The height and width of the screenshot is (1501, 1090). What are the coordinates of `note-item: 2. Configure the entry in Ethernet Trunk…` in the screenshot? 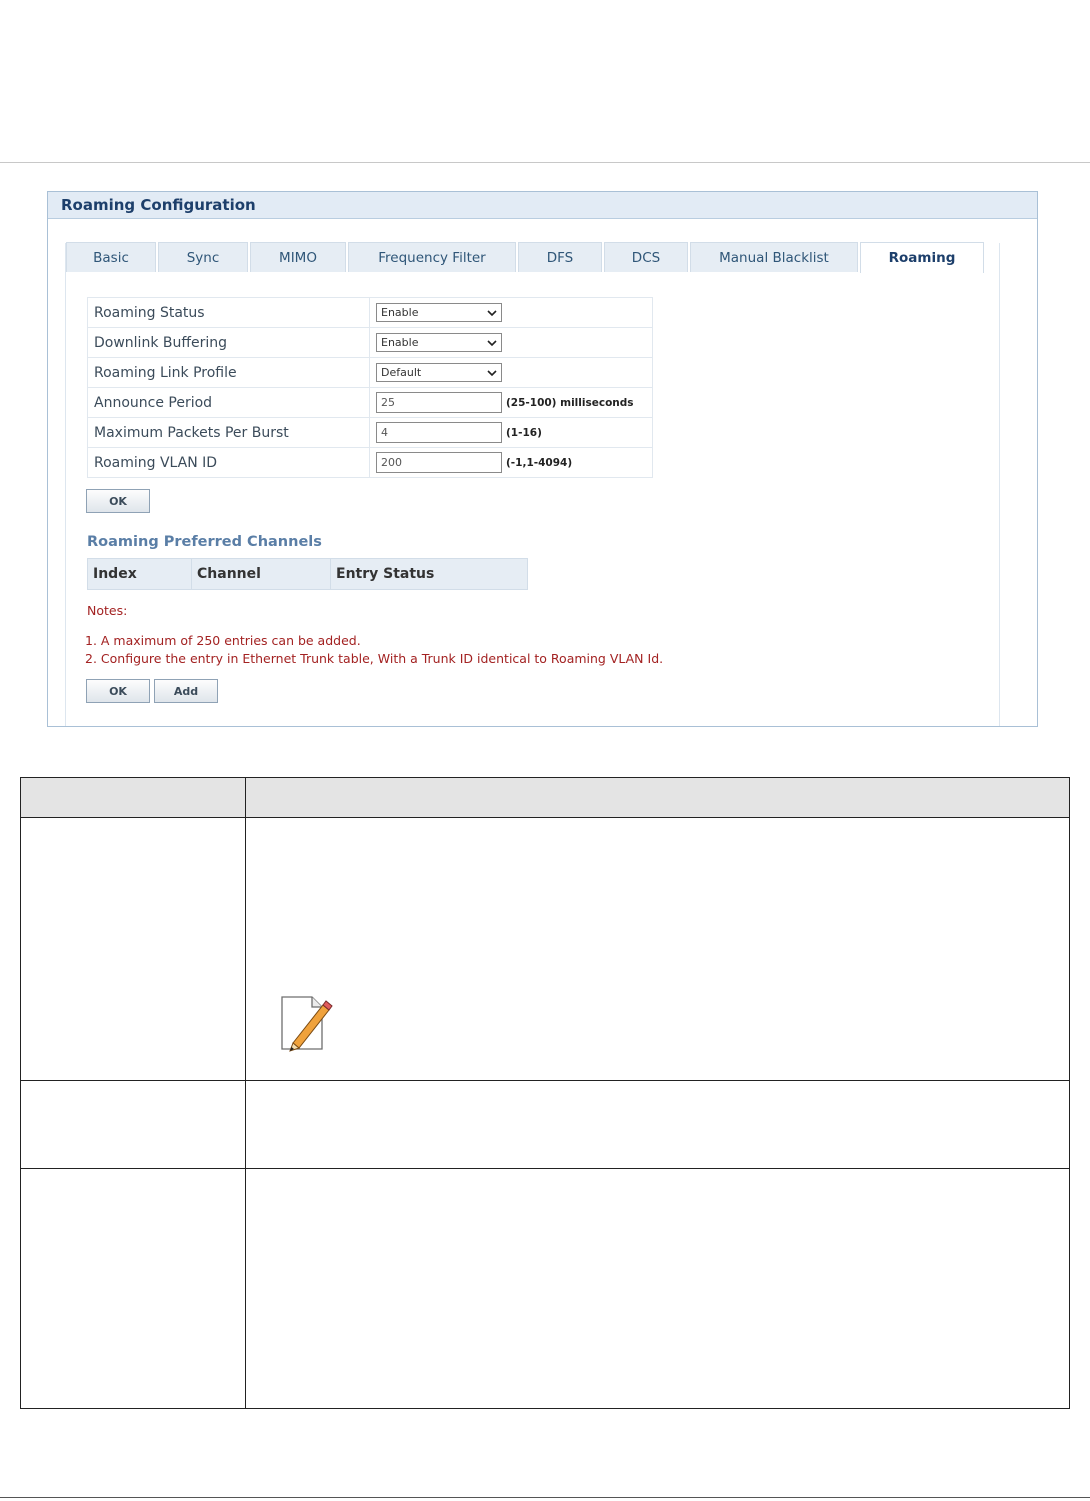 It's located at (374, 658).